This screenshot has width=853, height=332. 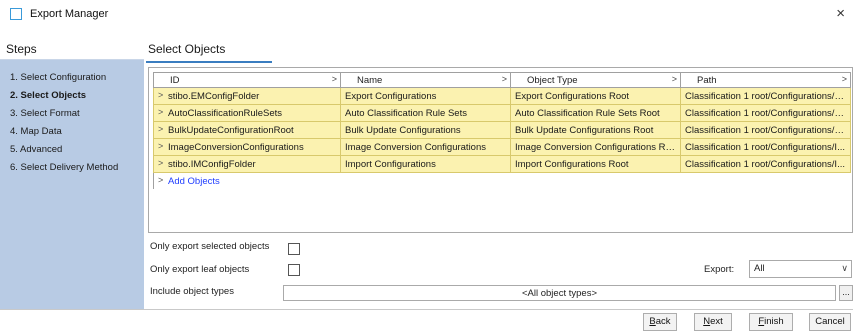 I want to click on cell-id-text: AutoClassificationRuleSets, so click(x=225, y=113).